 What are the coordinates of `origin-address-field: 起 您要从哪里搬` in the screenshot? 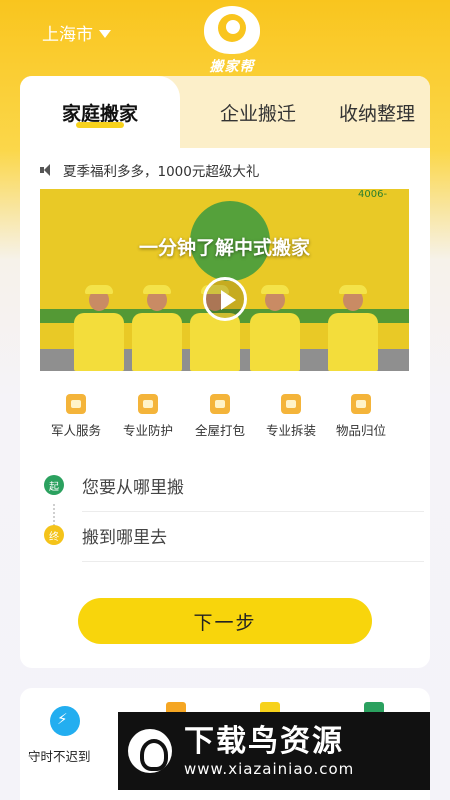 It's located at (227, 485).